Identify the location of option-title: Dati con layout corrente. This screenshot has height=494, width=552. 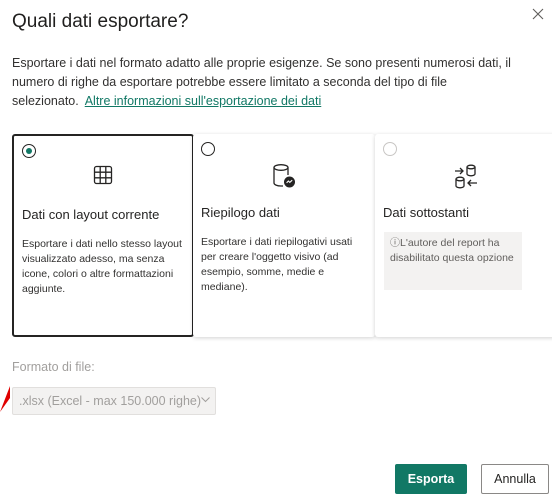
(91, 214).